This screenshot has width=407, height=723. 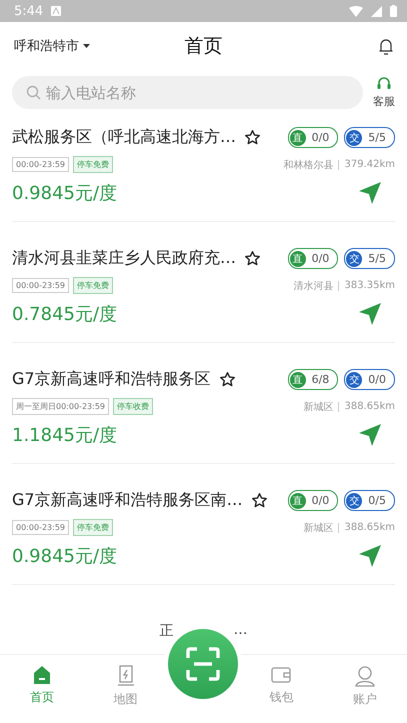 I want to click on parking-tag: 停车收费, so click(x=133, y=406).